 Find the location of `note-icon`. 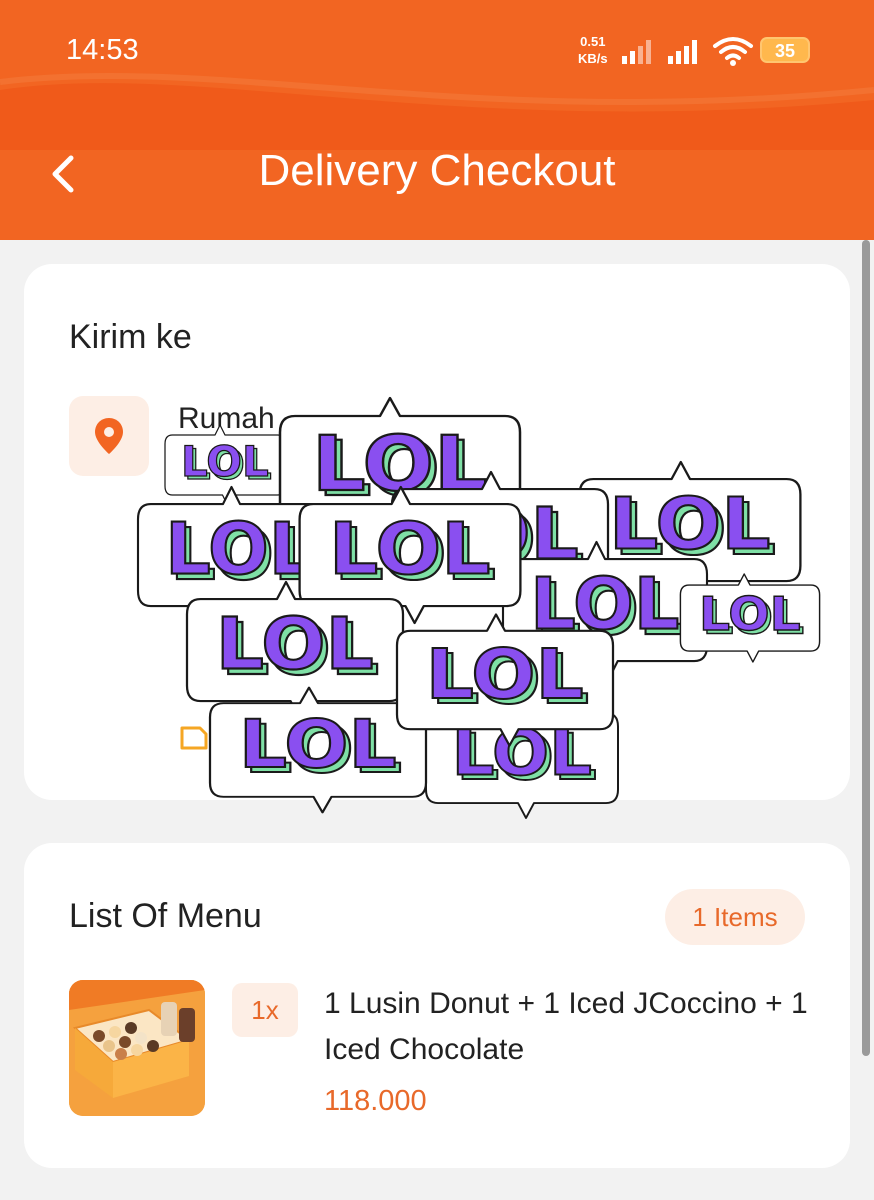

note-icon is located at coordinates (194, 738).